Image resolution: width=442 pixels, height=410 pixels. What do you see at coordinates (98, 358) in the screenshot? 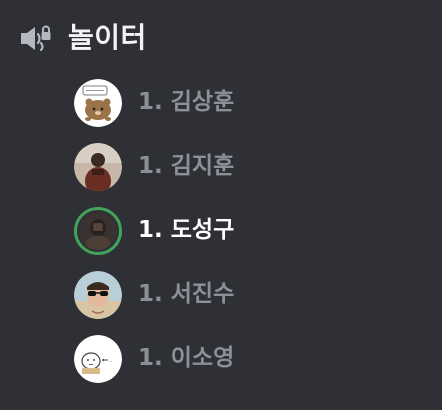
I see `doodle-avatar: ..` at bounding box center [98, 358].